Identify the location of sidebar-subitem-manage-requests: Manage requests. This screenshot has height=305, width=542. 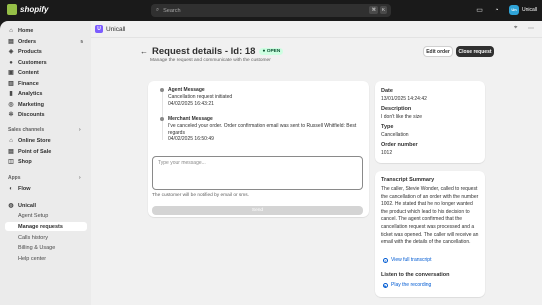
(46, 226).